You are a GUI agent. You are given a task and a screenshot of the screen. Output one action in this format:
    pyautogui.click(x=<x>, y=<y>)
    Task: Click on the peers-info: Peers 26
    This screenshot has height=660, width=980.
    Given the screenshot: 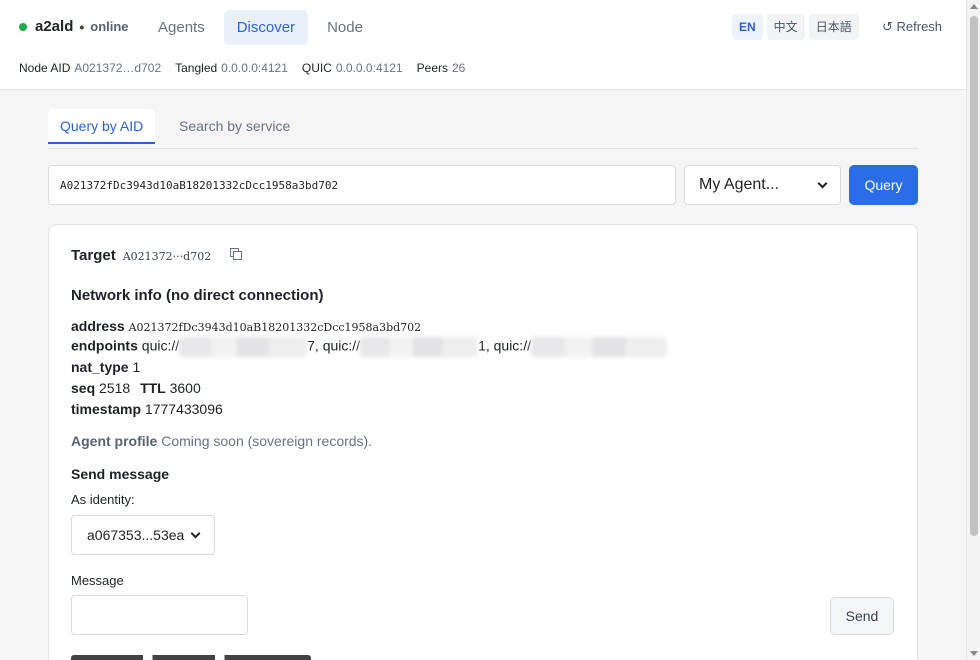 What is the action you would take?
    pyautogui.click(x=441, y=68)
    